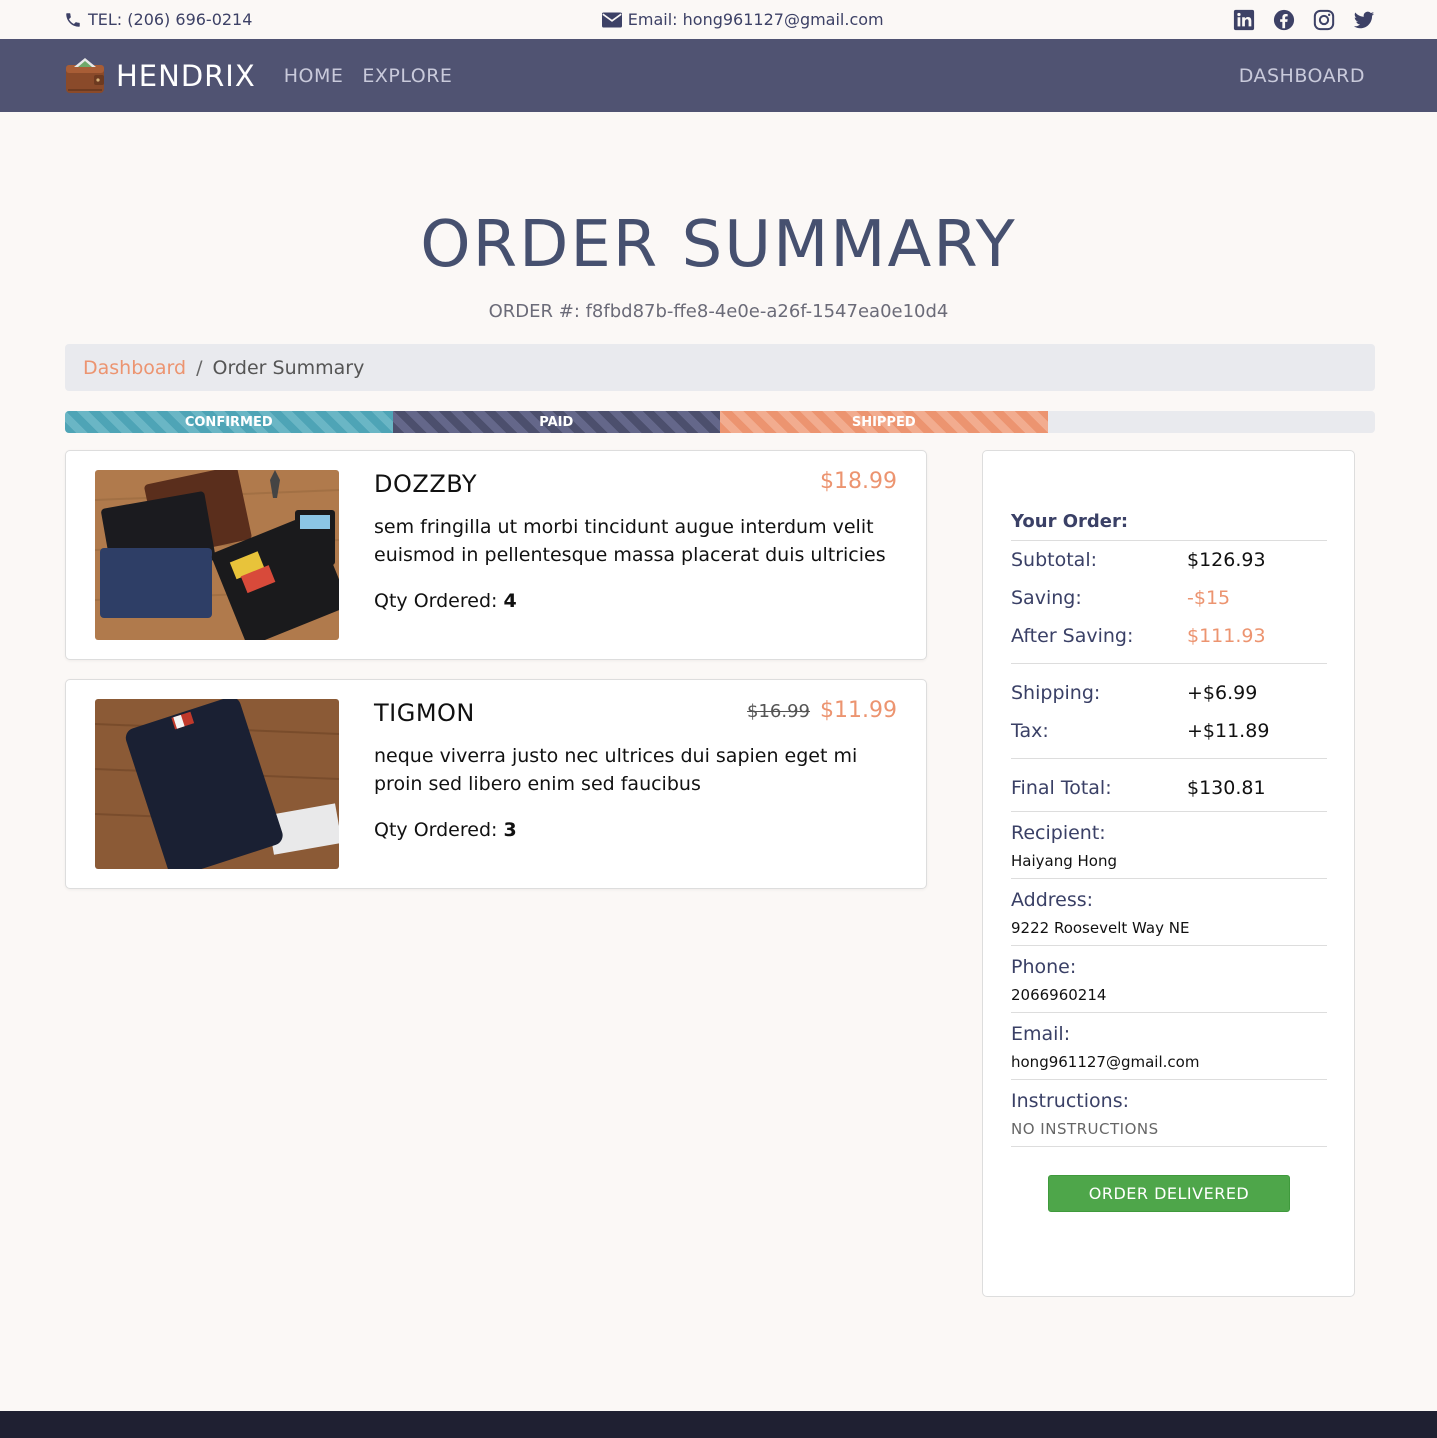 The height and width of the screenshot is (1438, 1437). I want to click on address-label: Address:, so click(1052, 900).